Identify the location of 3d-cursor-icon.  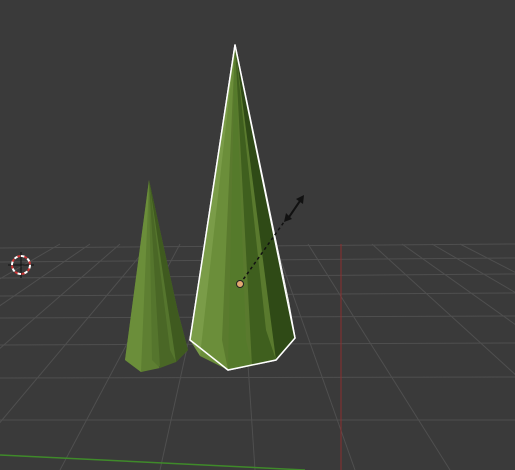
(21, 265).